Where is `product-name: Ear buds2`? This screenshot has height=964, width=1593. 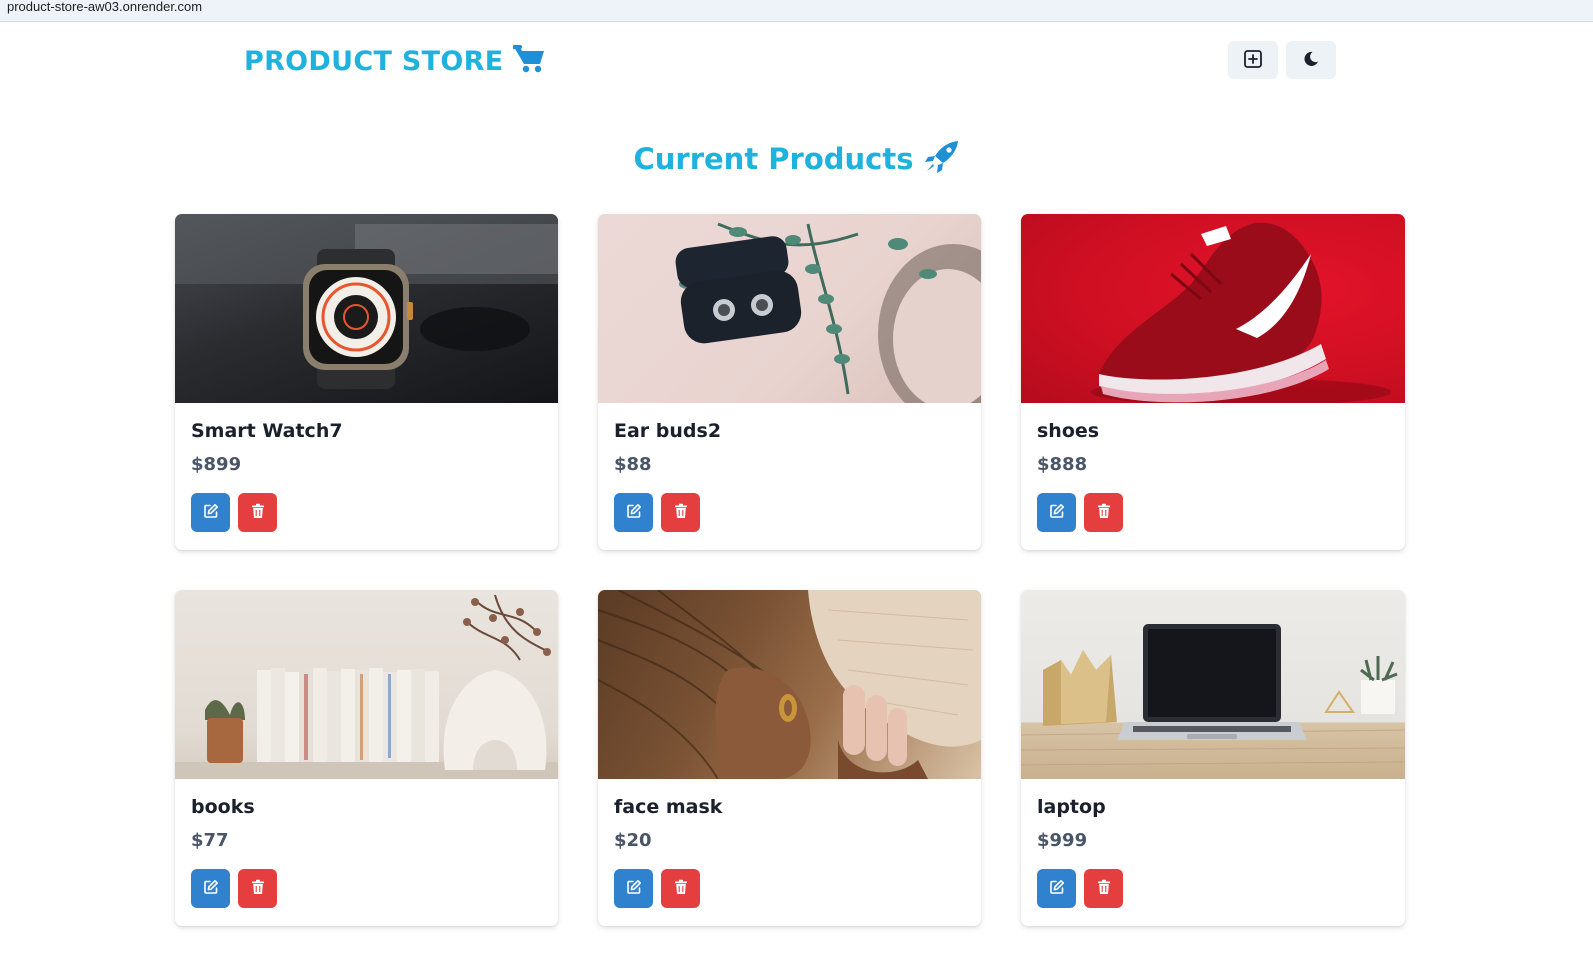
product-name: Ear buds2 is located at coordinates (668, 431).